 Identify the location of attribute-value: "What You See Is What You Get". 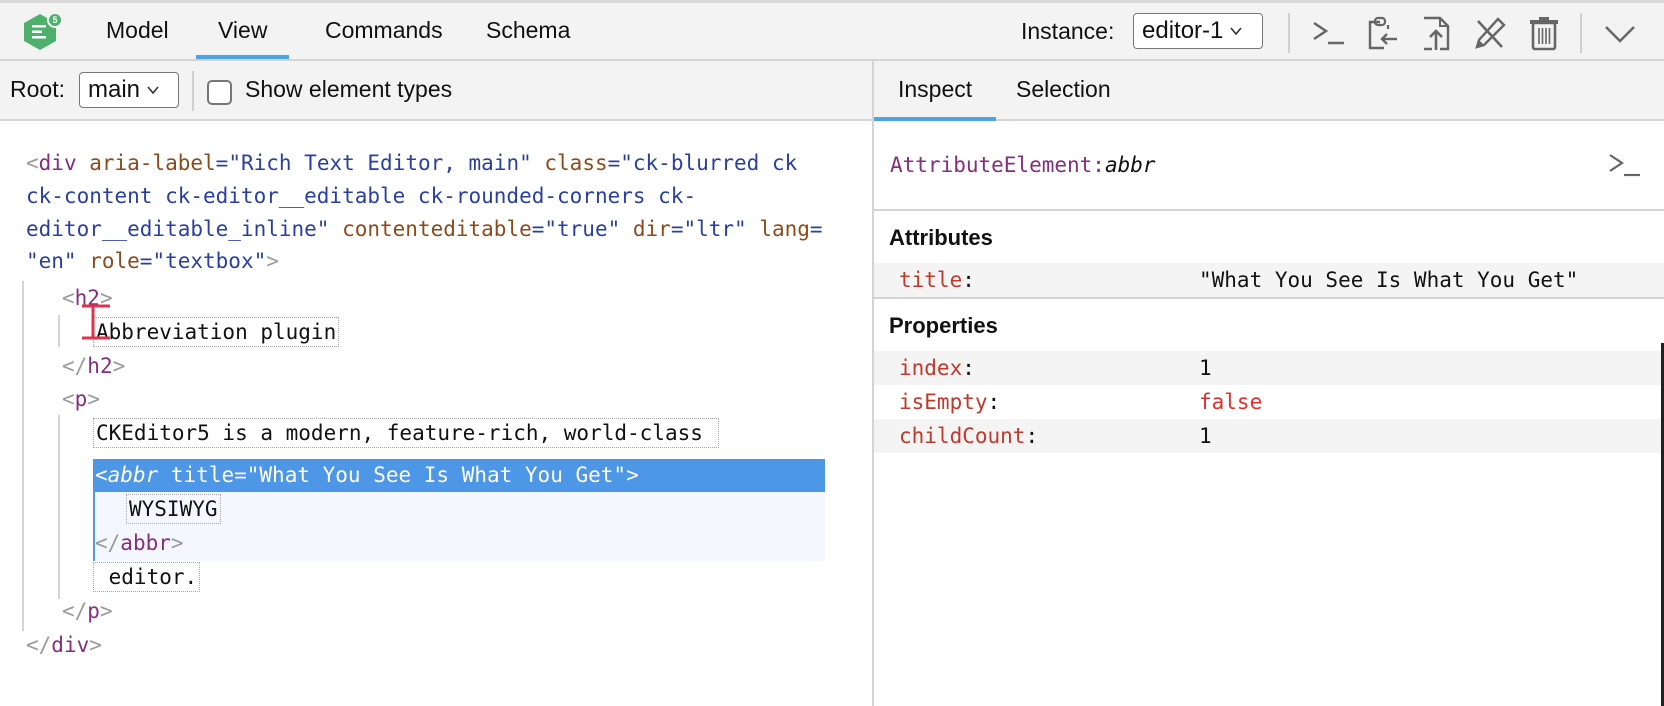
(1389, 280).